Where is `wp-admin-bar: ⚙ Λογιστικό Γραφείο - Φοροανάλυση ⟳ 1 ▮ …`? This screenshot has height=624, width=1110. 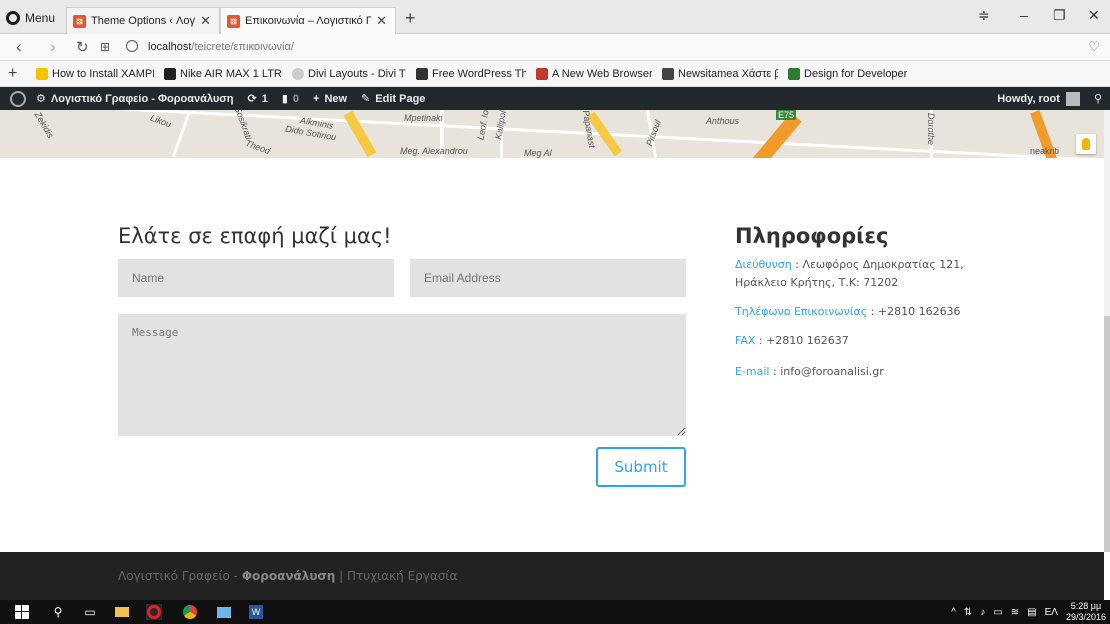 wp-admin-bar: ⚙ Λογιστικό Γραφείο - Φοροανάλυση ⟳ 1 ▮ … is located at coordinates (555, 98).